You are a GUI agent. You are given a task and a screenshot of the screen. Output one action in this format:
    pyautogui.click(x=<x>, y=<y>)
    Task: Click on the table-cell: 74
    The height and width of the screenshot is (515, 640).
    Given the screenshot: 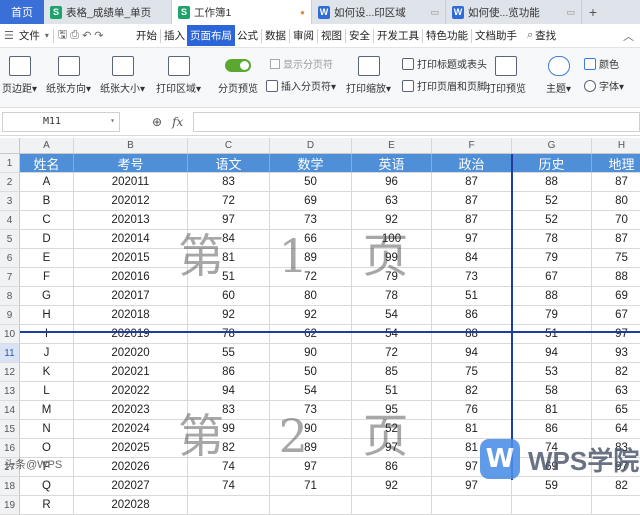 What is the action you would take?
    pyautogui.click(x=229, y=467)
    